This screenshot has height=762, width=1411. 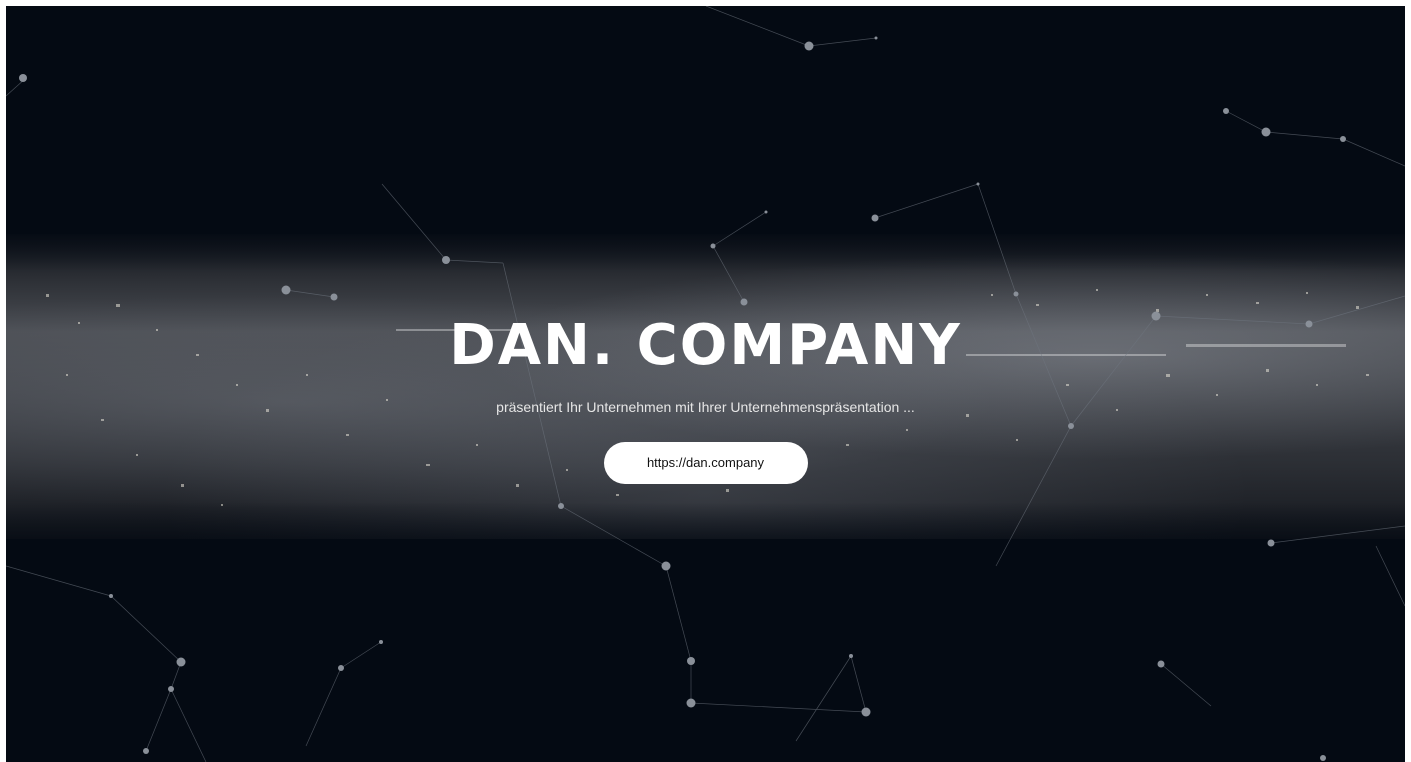 I want to click on company-title: DAN. COMPANY, so click(x=705, y=345).